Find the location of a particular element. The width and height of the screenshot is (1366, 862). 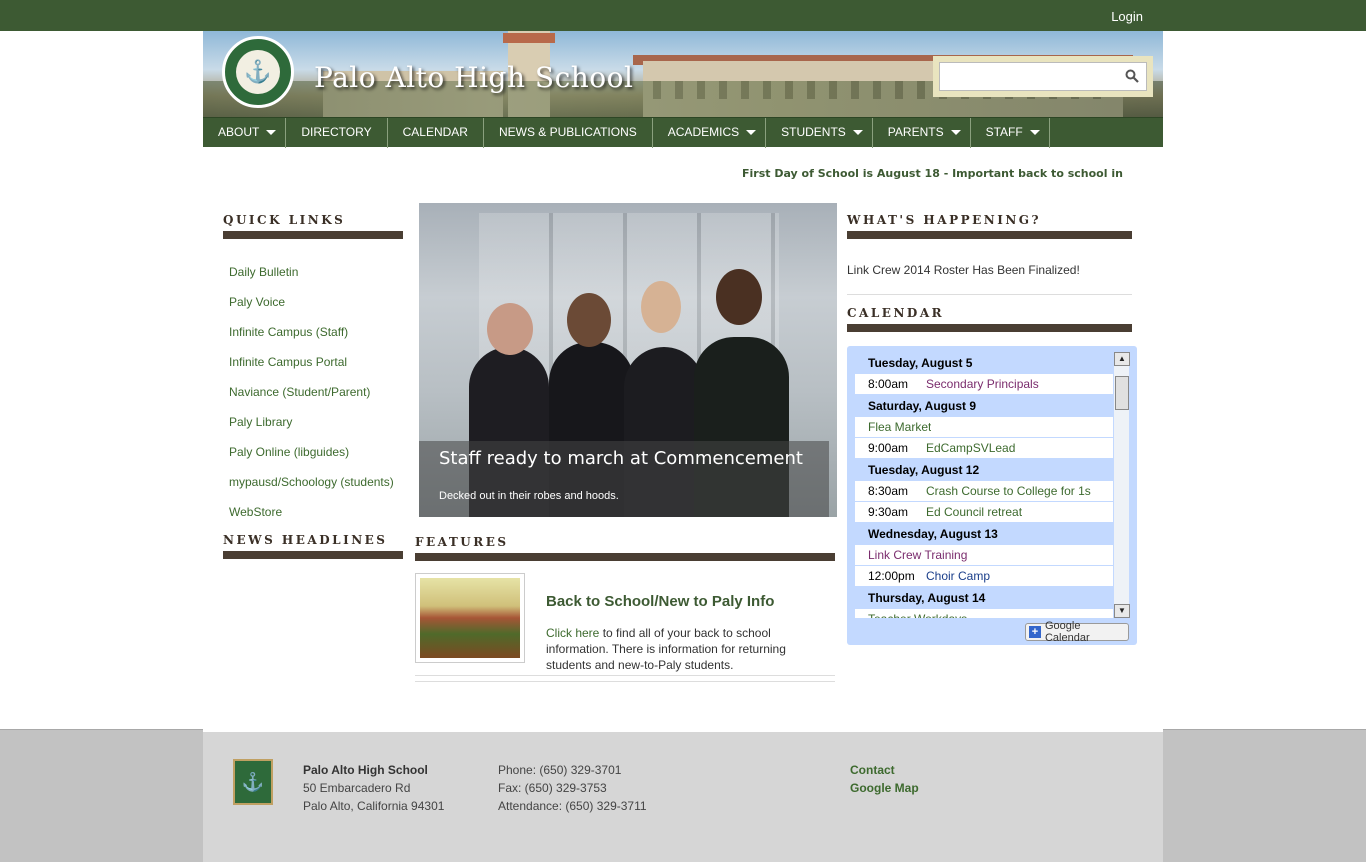

calendar-scrollbar: ▲ ▼ is located at coordinates (1121, 485).